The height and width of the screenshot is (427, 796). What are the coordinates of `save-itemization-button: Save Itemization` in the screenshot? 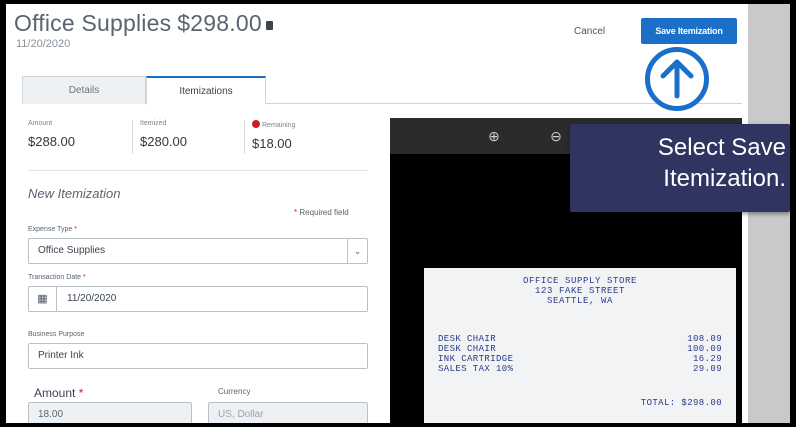 It's located at (689, 31).